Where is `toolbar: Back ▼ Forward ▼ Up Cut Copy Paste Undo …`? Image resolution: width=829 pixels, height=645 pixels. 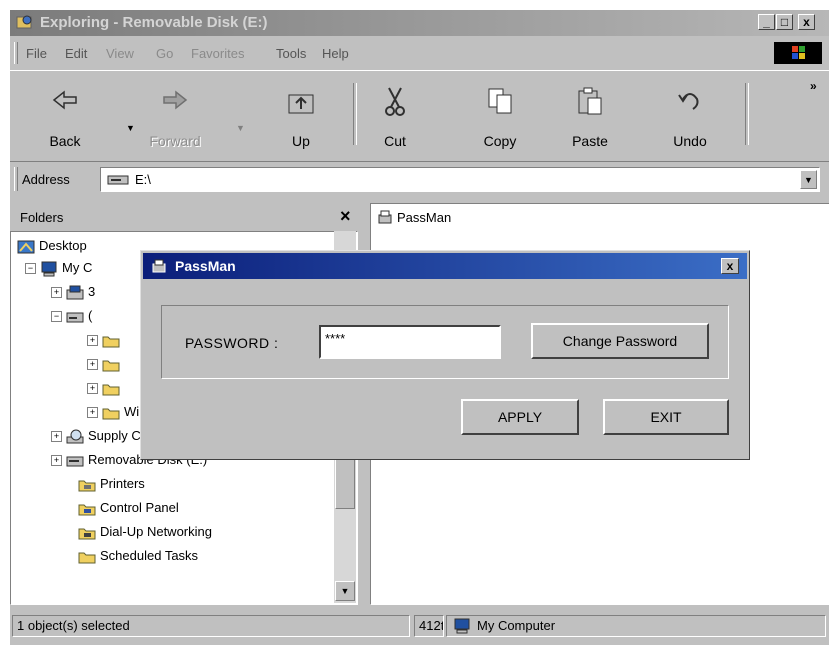
toolbar: Back ▼ Forward ▼ Up Cut Copy Paste Undo … is located at coordinates (419, 116).